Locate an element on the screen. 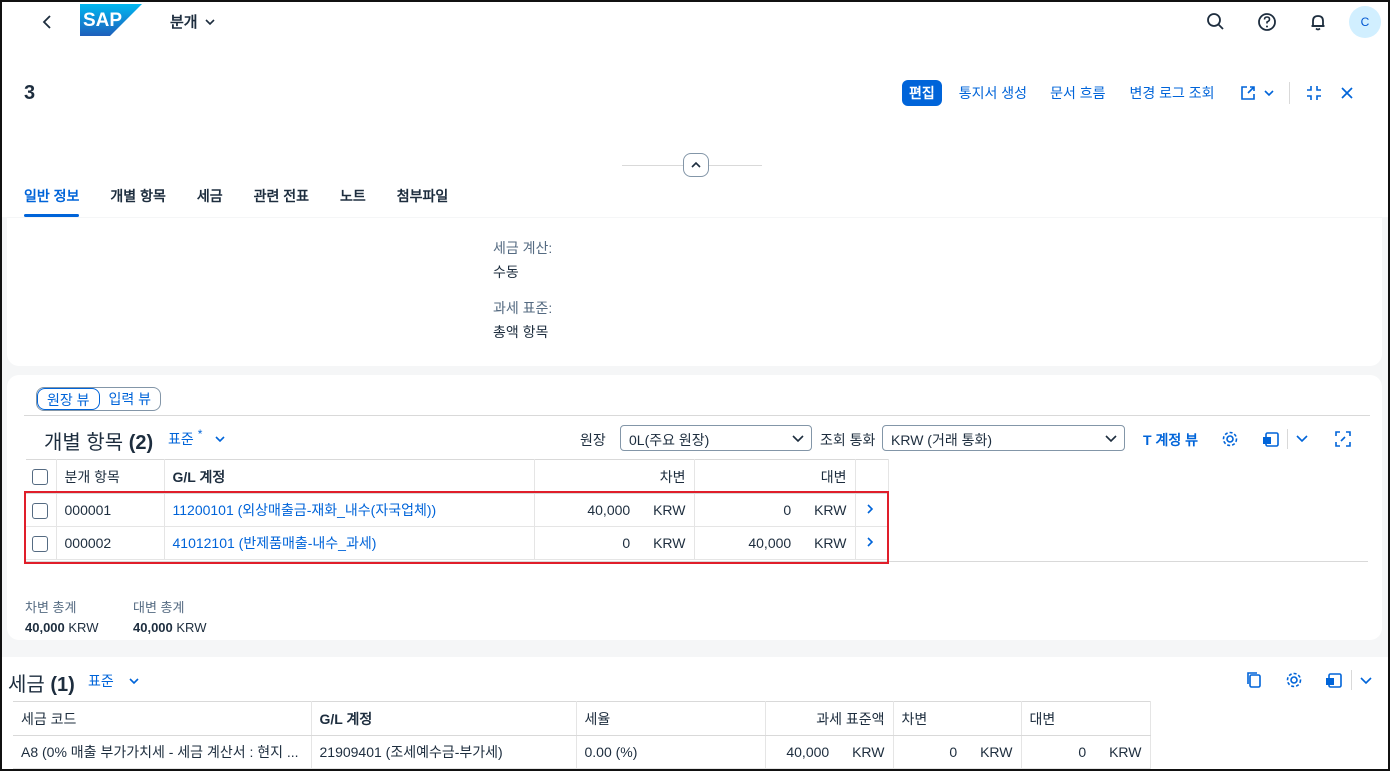  view-toggle: 원장 뷰 입력 뷰 is located at coordinates (99, 399).